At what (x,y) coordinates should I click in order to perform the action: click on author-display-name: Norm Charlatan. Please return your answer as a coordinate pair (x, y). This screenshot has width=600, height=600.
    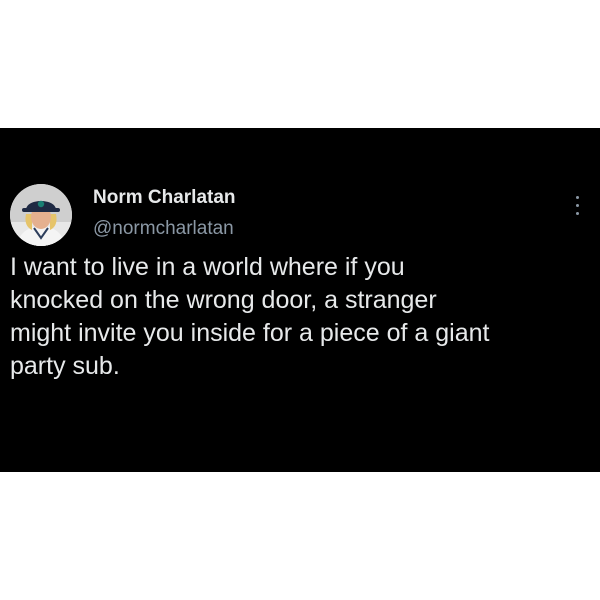
    Looking at the image, I should click on (164, 198).